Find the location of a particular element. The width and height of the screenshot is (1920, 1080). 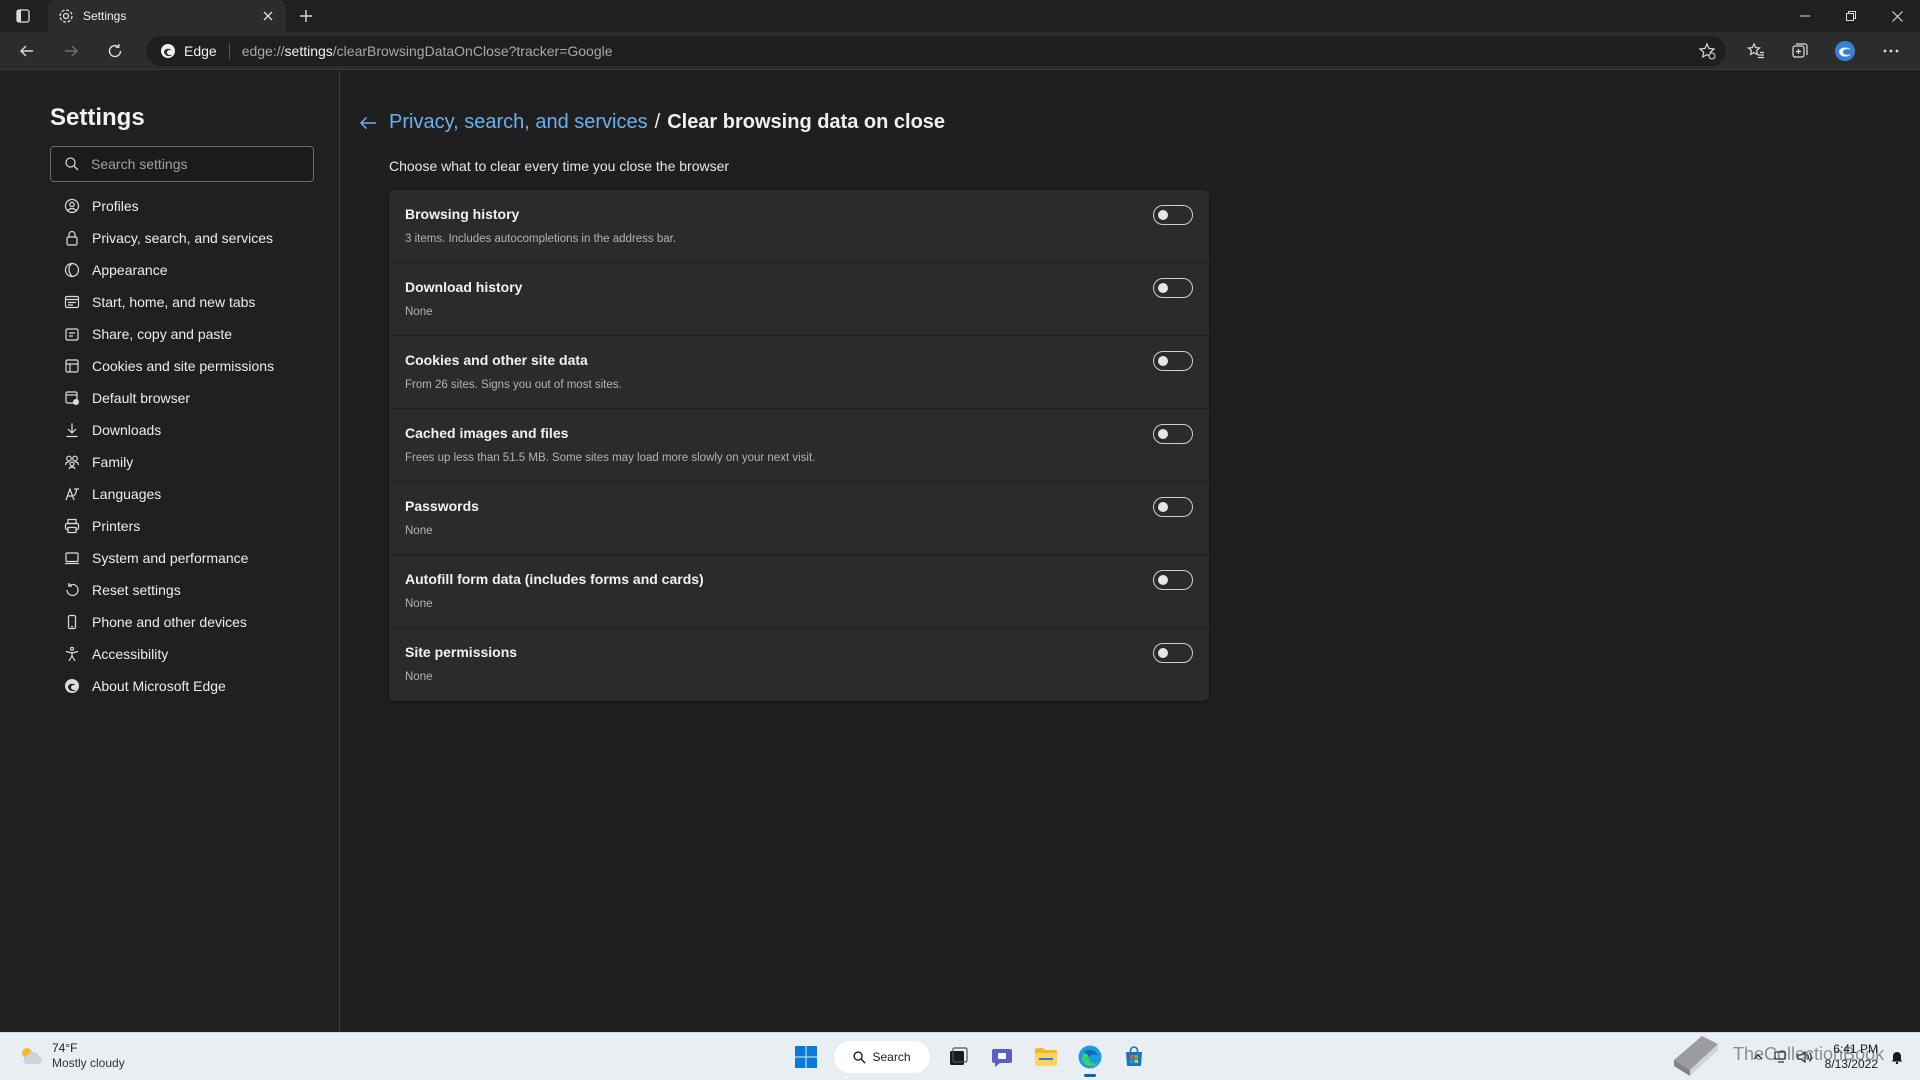

minimize-icon is located at coordinates (1805, 16).